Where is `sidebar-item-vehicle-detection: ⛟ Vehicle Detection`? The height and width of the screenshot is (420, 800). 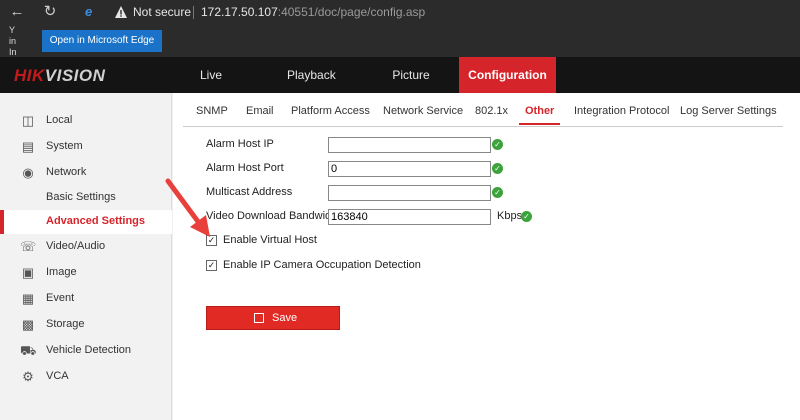
sidebar-item-vehicle-detection: ⛟ Vehicle Detection is located at coordinates (86, 351).